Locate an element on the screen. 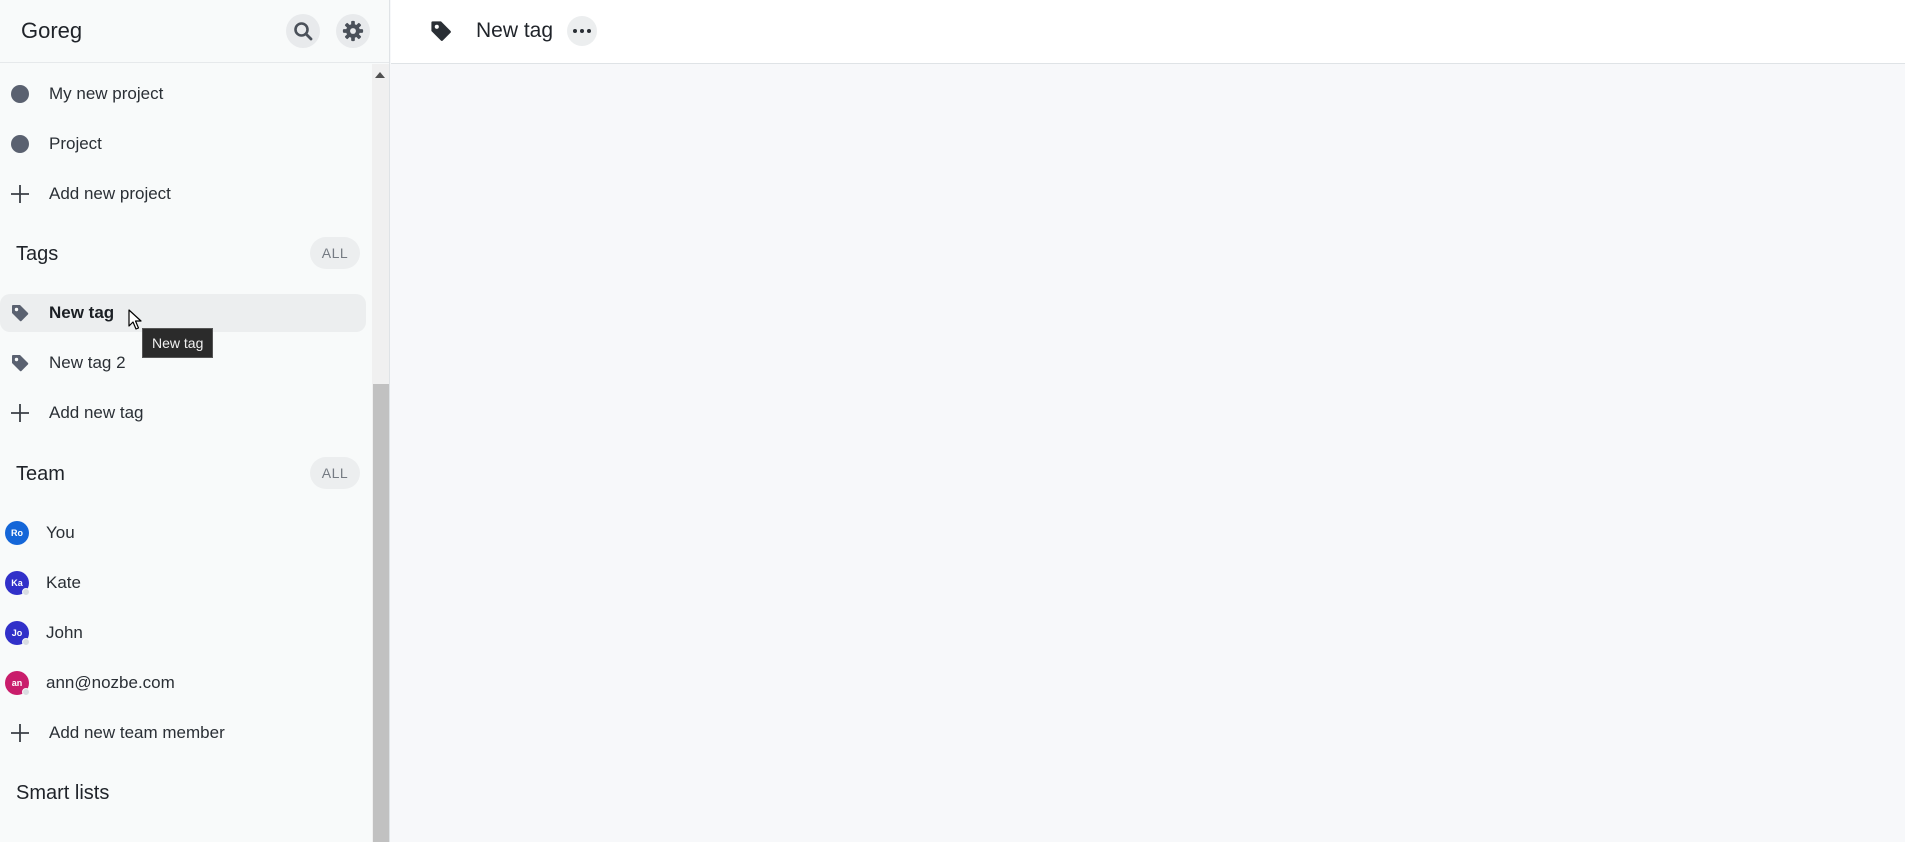 This screenshot has height=842, width=1905. search-icon is located at coordinates (303, 31).